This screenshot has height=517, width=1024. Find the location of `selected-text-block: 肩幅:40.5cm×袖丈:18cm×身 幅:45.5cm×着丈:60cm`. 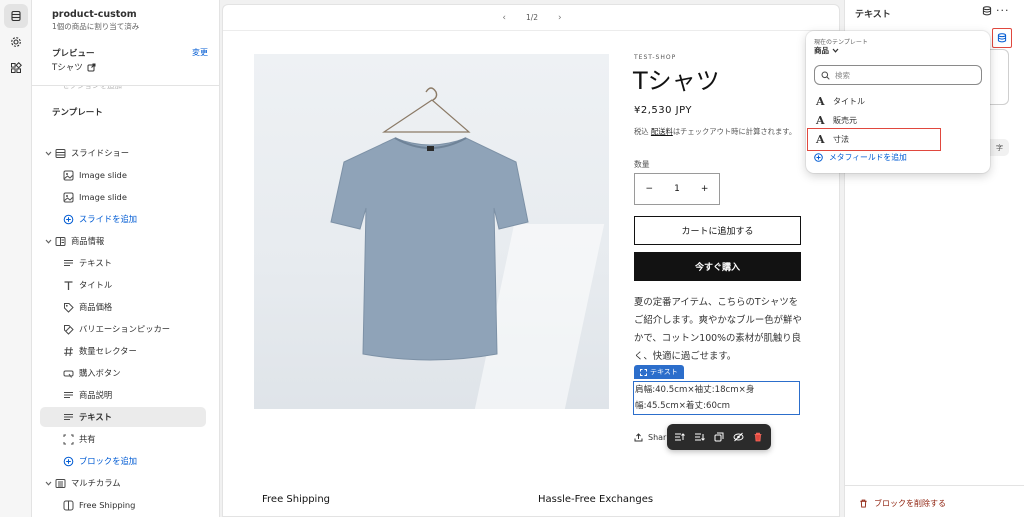

selected-text-block: 肩幅:40.5cm×袖丈:18cm×身 幅:45.5cm×着丈:60cm is located at coordinates (716, 398).